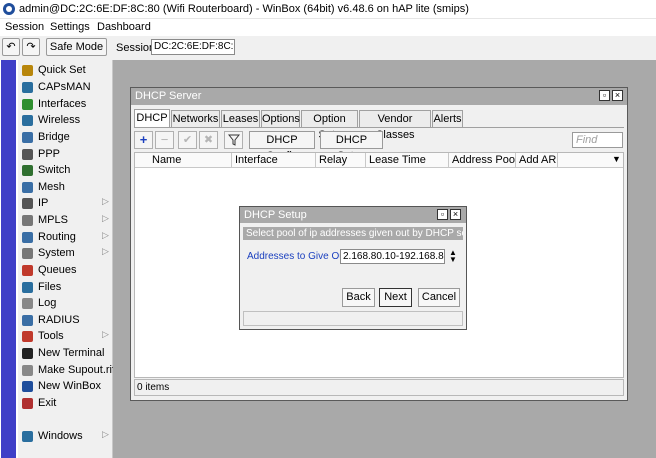 The height and width of the screenshot is (458, 656). Describe the element at coordinates (43, 203) in the screenshot. I see `sidebar-item-label: IP` at that location.